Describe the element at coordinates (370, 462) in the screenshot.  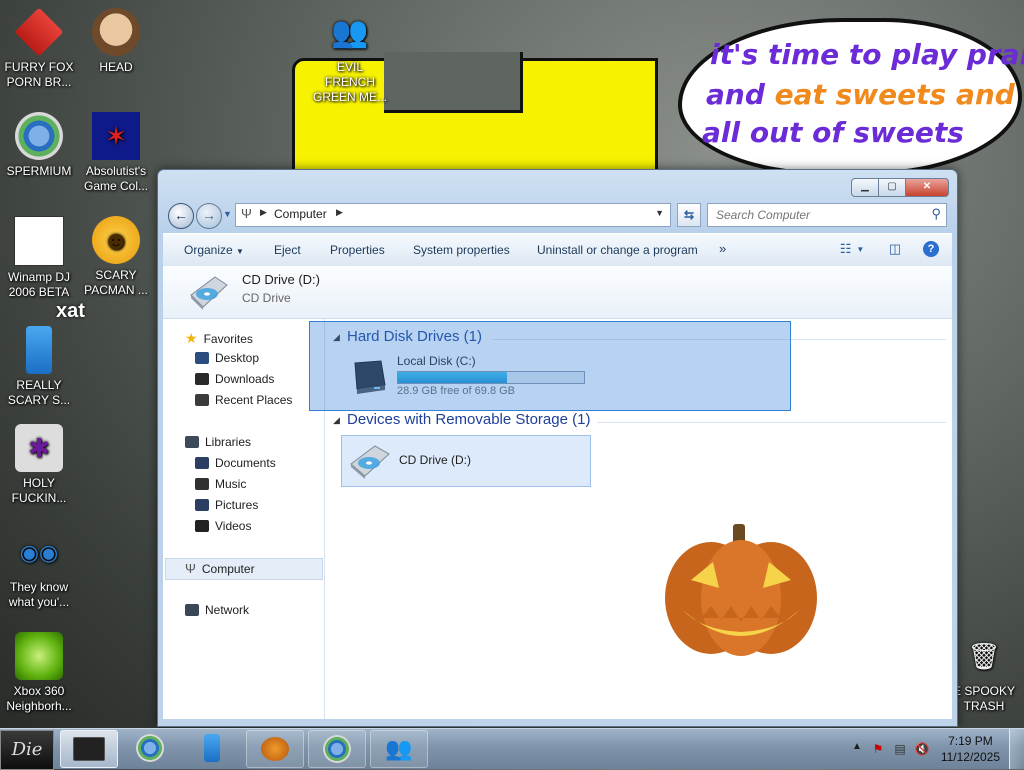
I see `cd-drive-icon` at that location.